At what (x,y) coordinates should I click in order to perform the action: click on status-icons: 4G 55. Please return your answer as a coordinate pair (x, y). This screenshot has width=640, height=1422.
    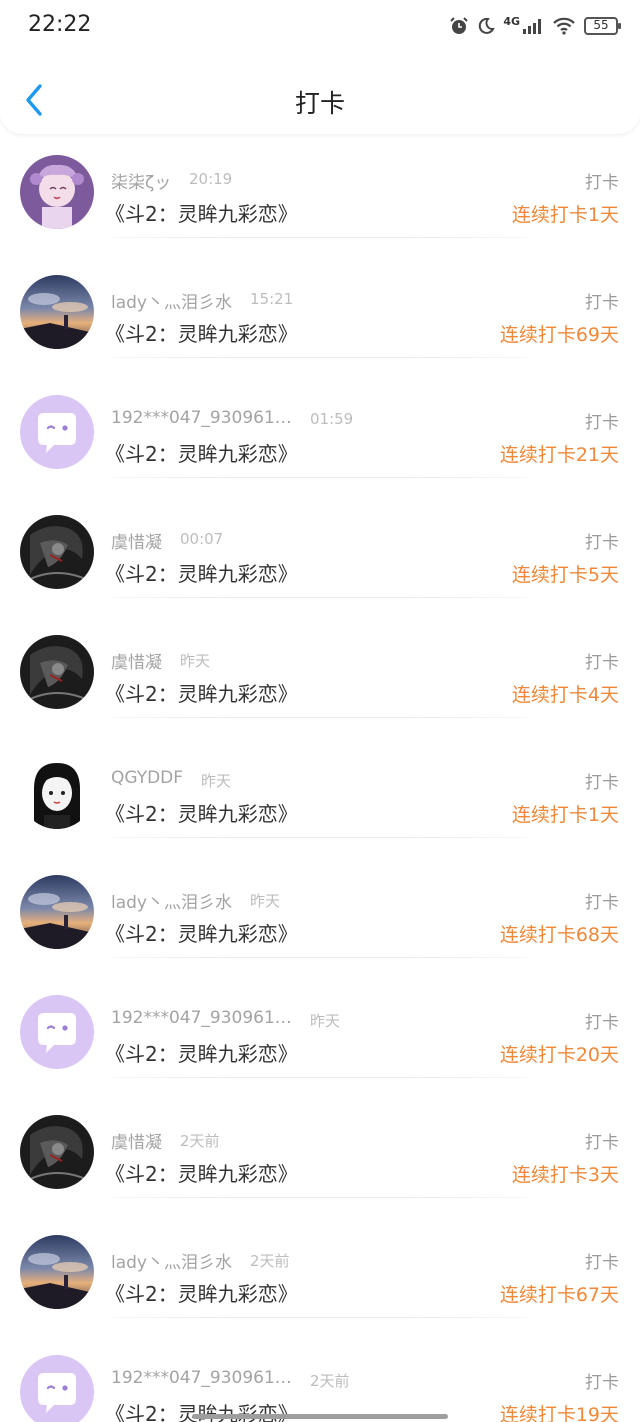
    Looking at the image, I should click on (535, 26).